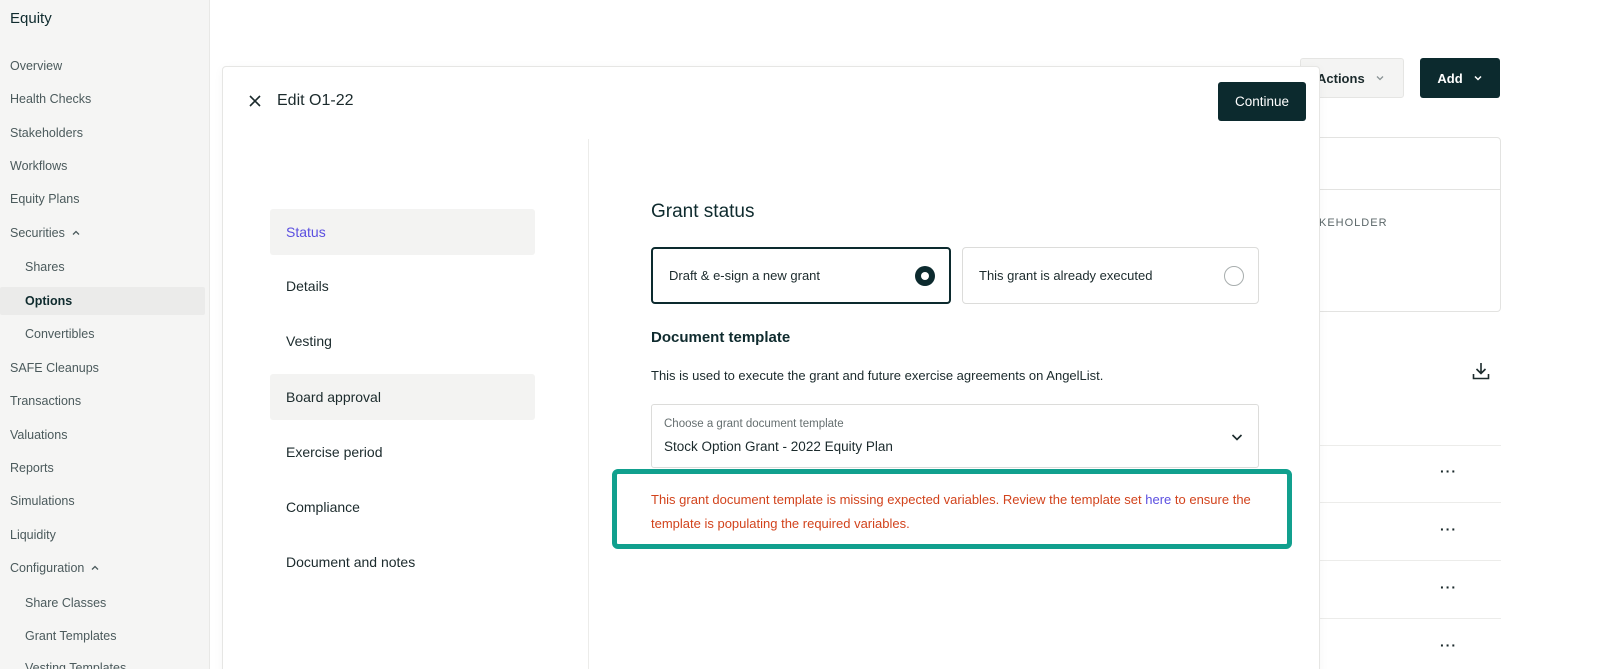  What do you see at coordinates (1450, 78) in the screenshot?
I see `add-button-label: Add` at bounding box center [1450, 78].